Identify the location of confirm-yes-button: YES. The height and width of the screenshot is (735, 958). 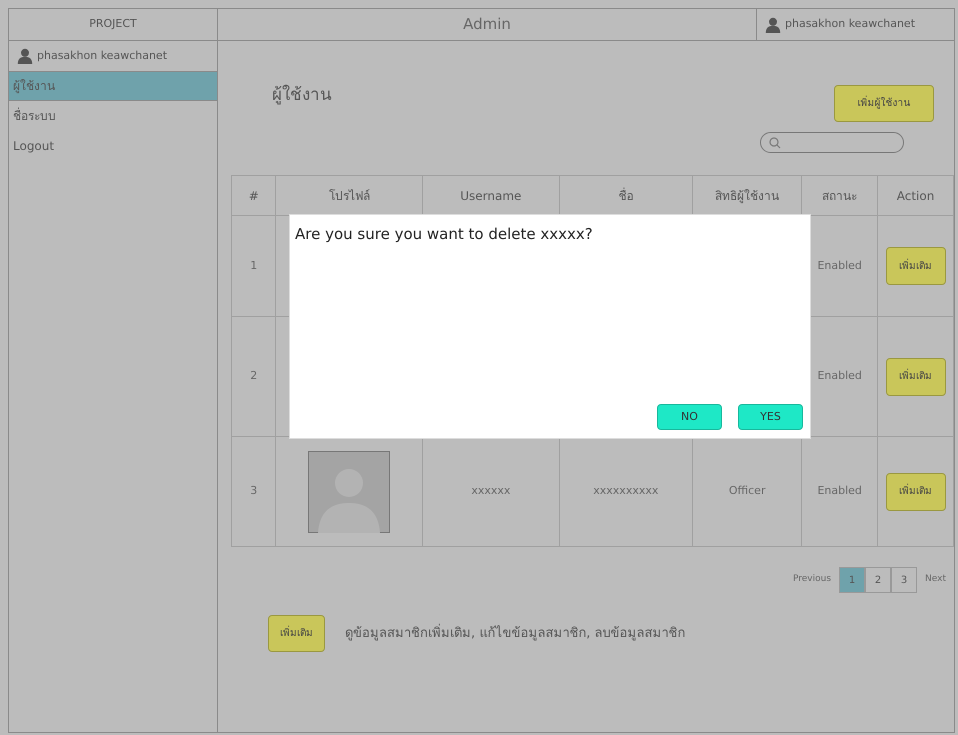
(770, 417).